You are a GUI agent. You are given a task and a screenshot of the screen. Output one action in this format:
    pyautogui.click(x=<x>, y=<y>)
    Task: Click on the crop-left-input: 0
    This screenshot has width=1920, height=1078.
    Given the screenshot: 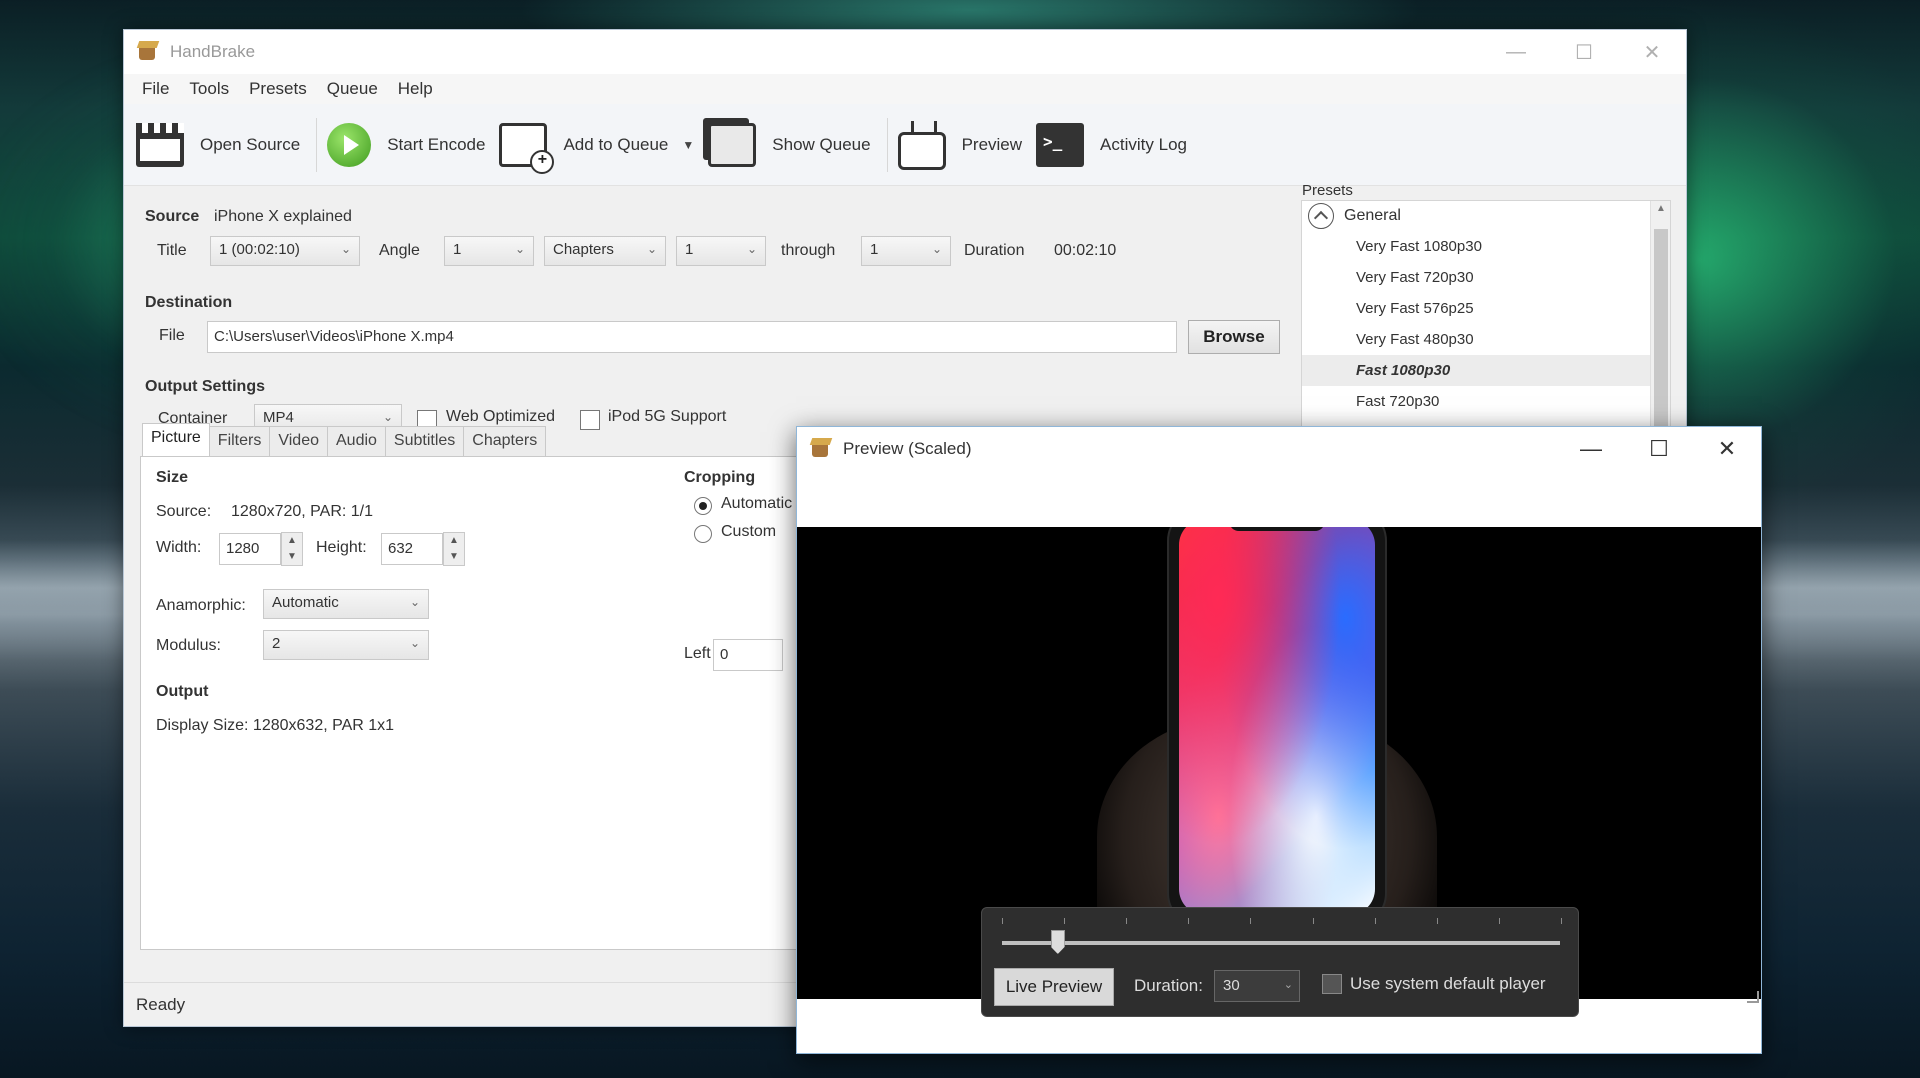 What is the action you would take?
    pyautogui.click(x=748, y=655)
    